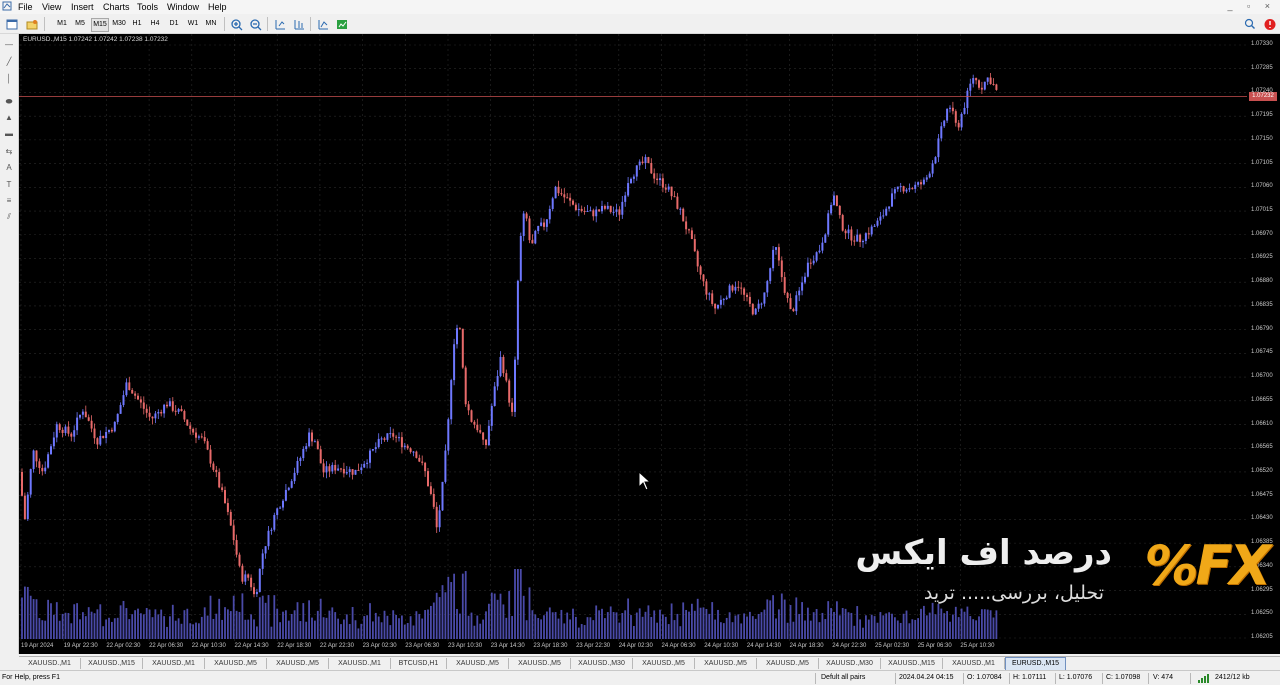 The height and width of the screenshot is (685, 1280). I want to click on trendline-icon: ╱, so click(9, 62).